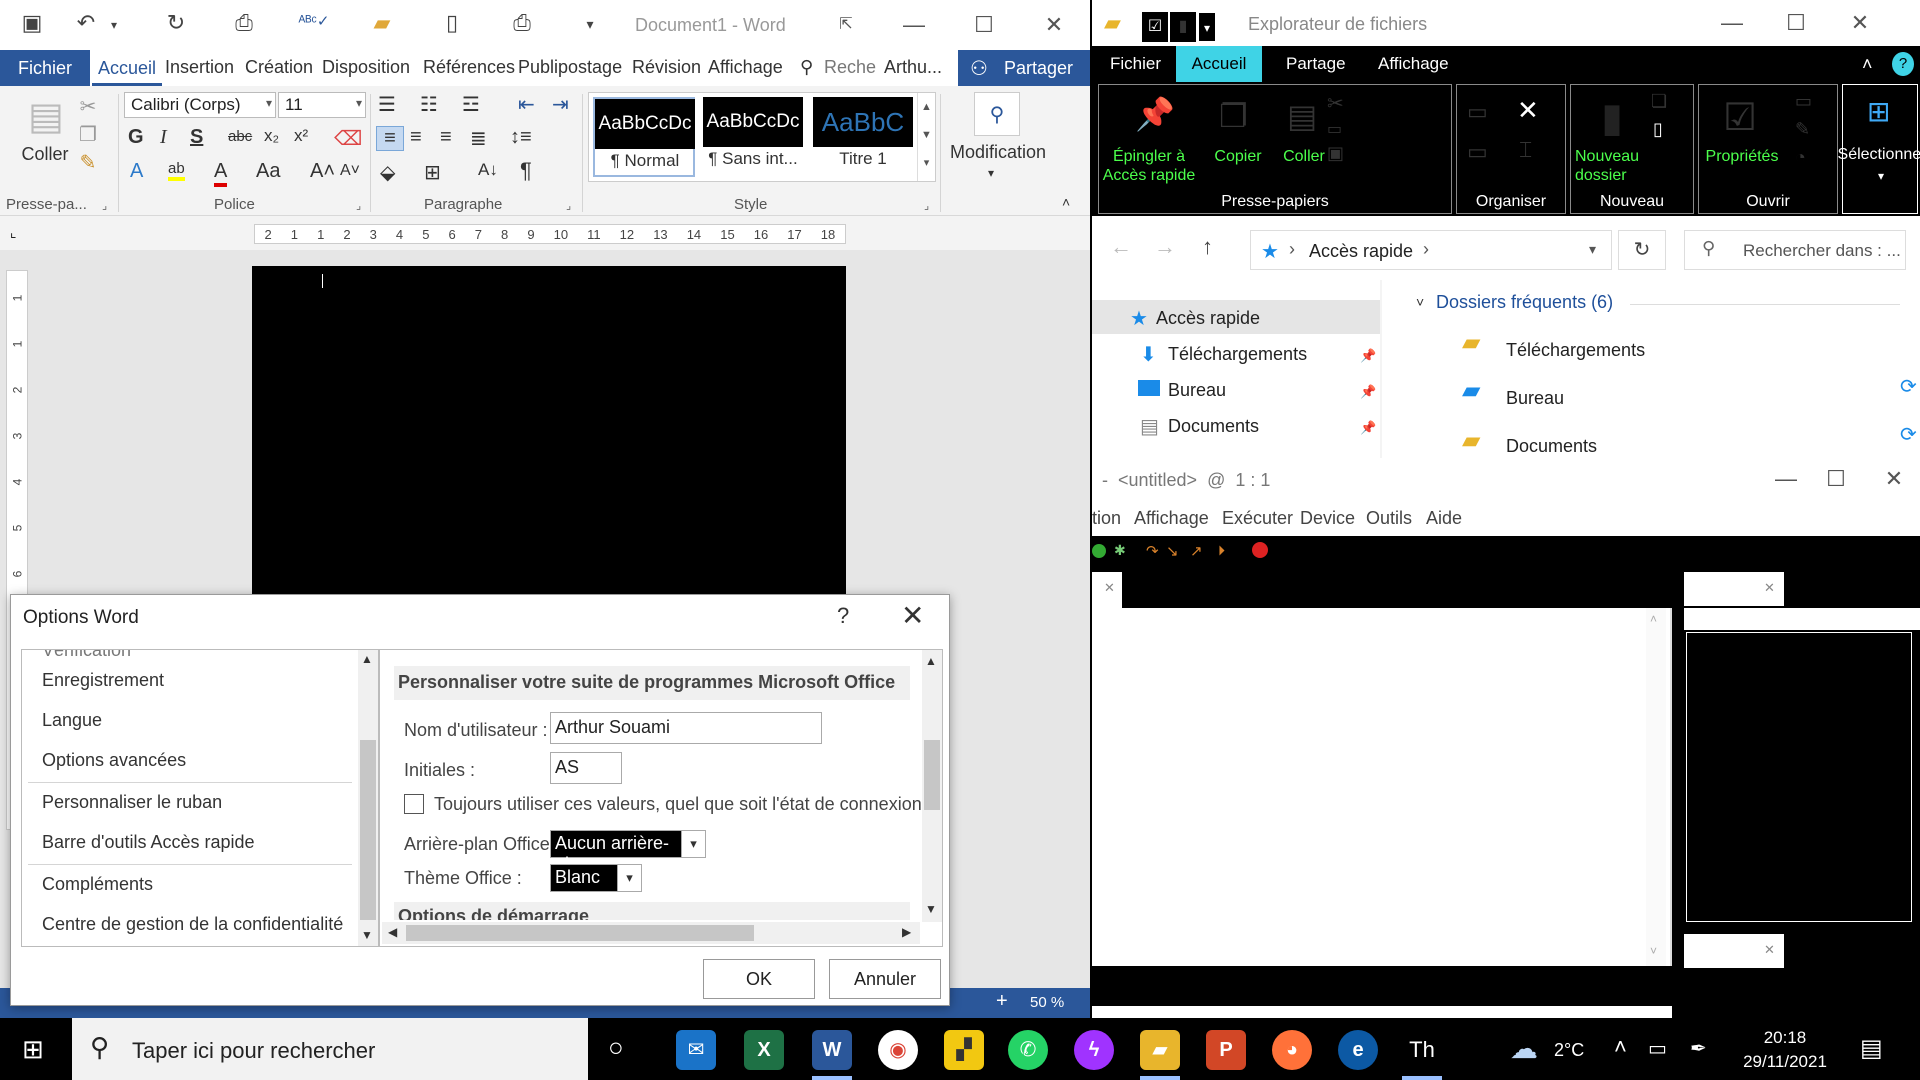  Describe the element at coordinates (745, 67) in the screenshot. I see `tab-affichage: Affichage` at that location.